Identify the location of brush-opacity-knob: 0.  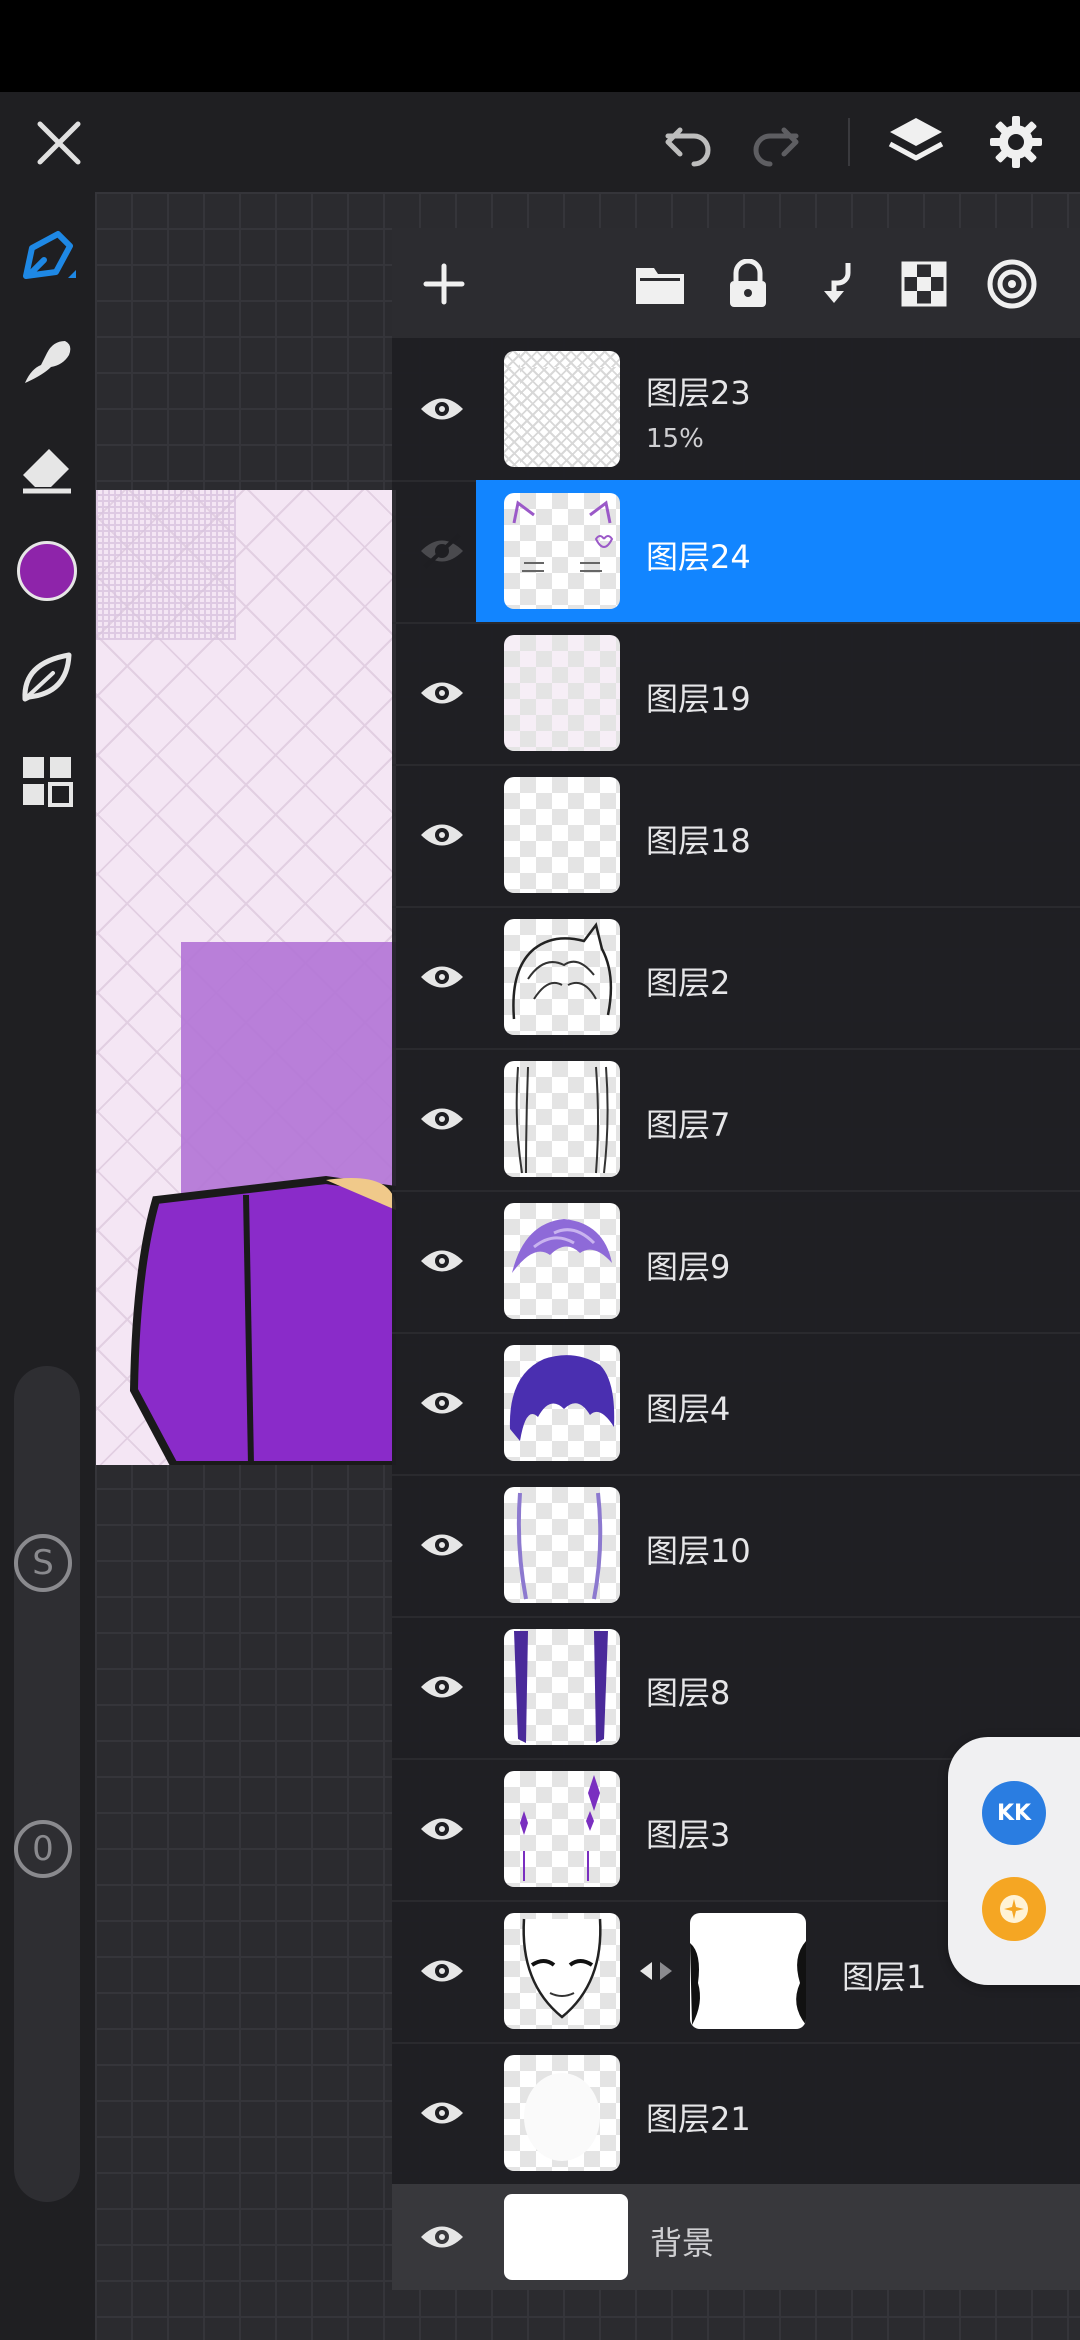
(43, 1849).